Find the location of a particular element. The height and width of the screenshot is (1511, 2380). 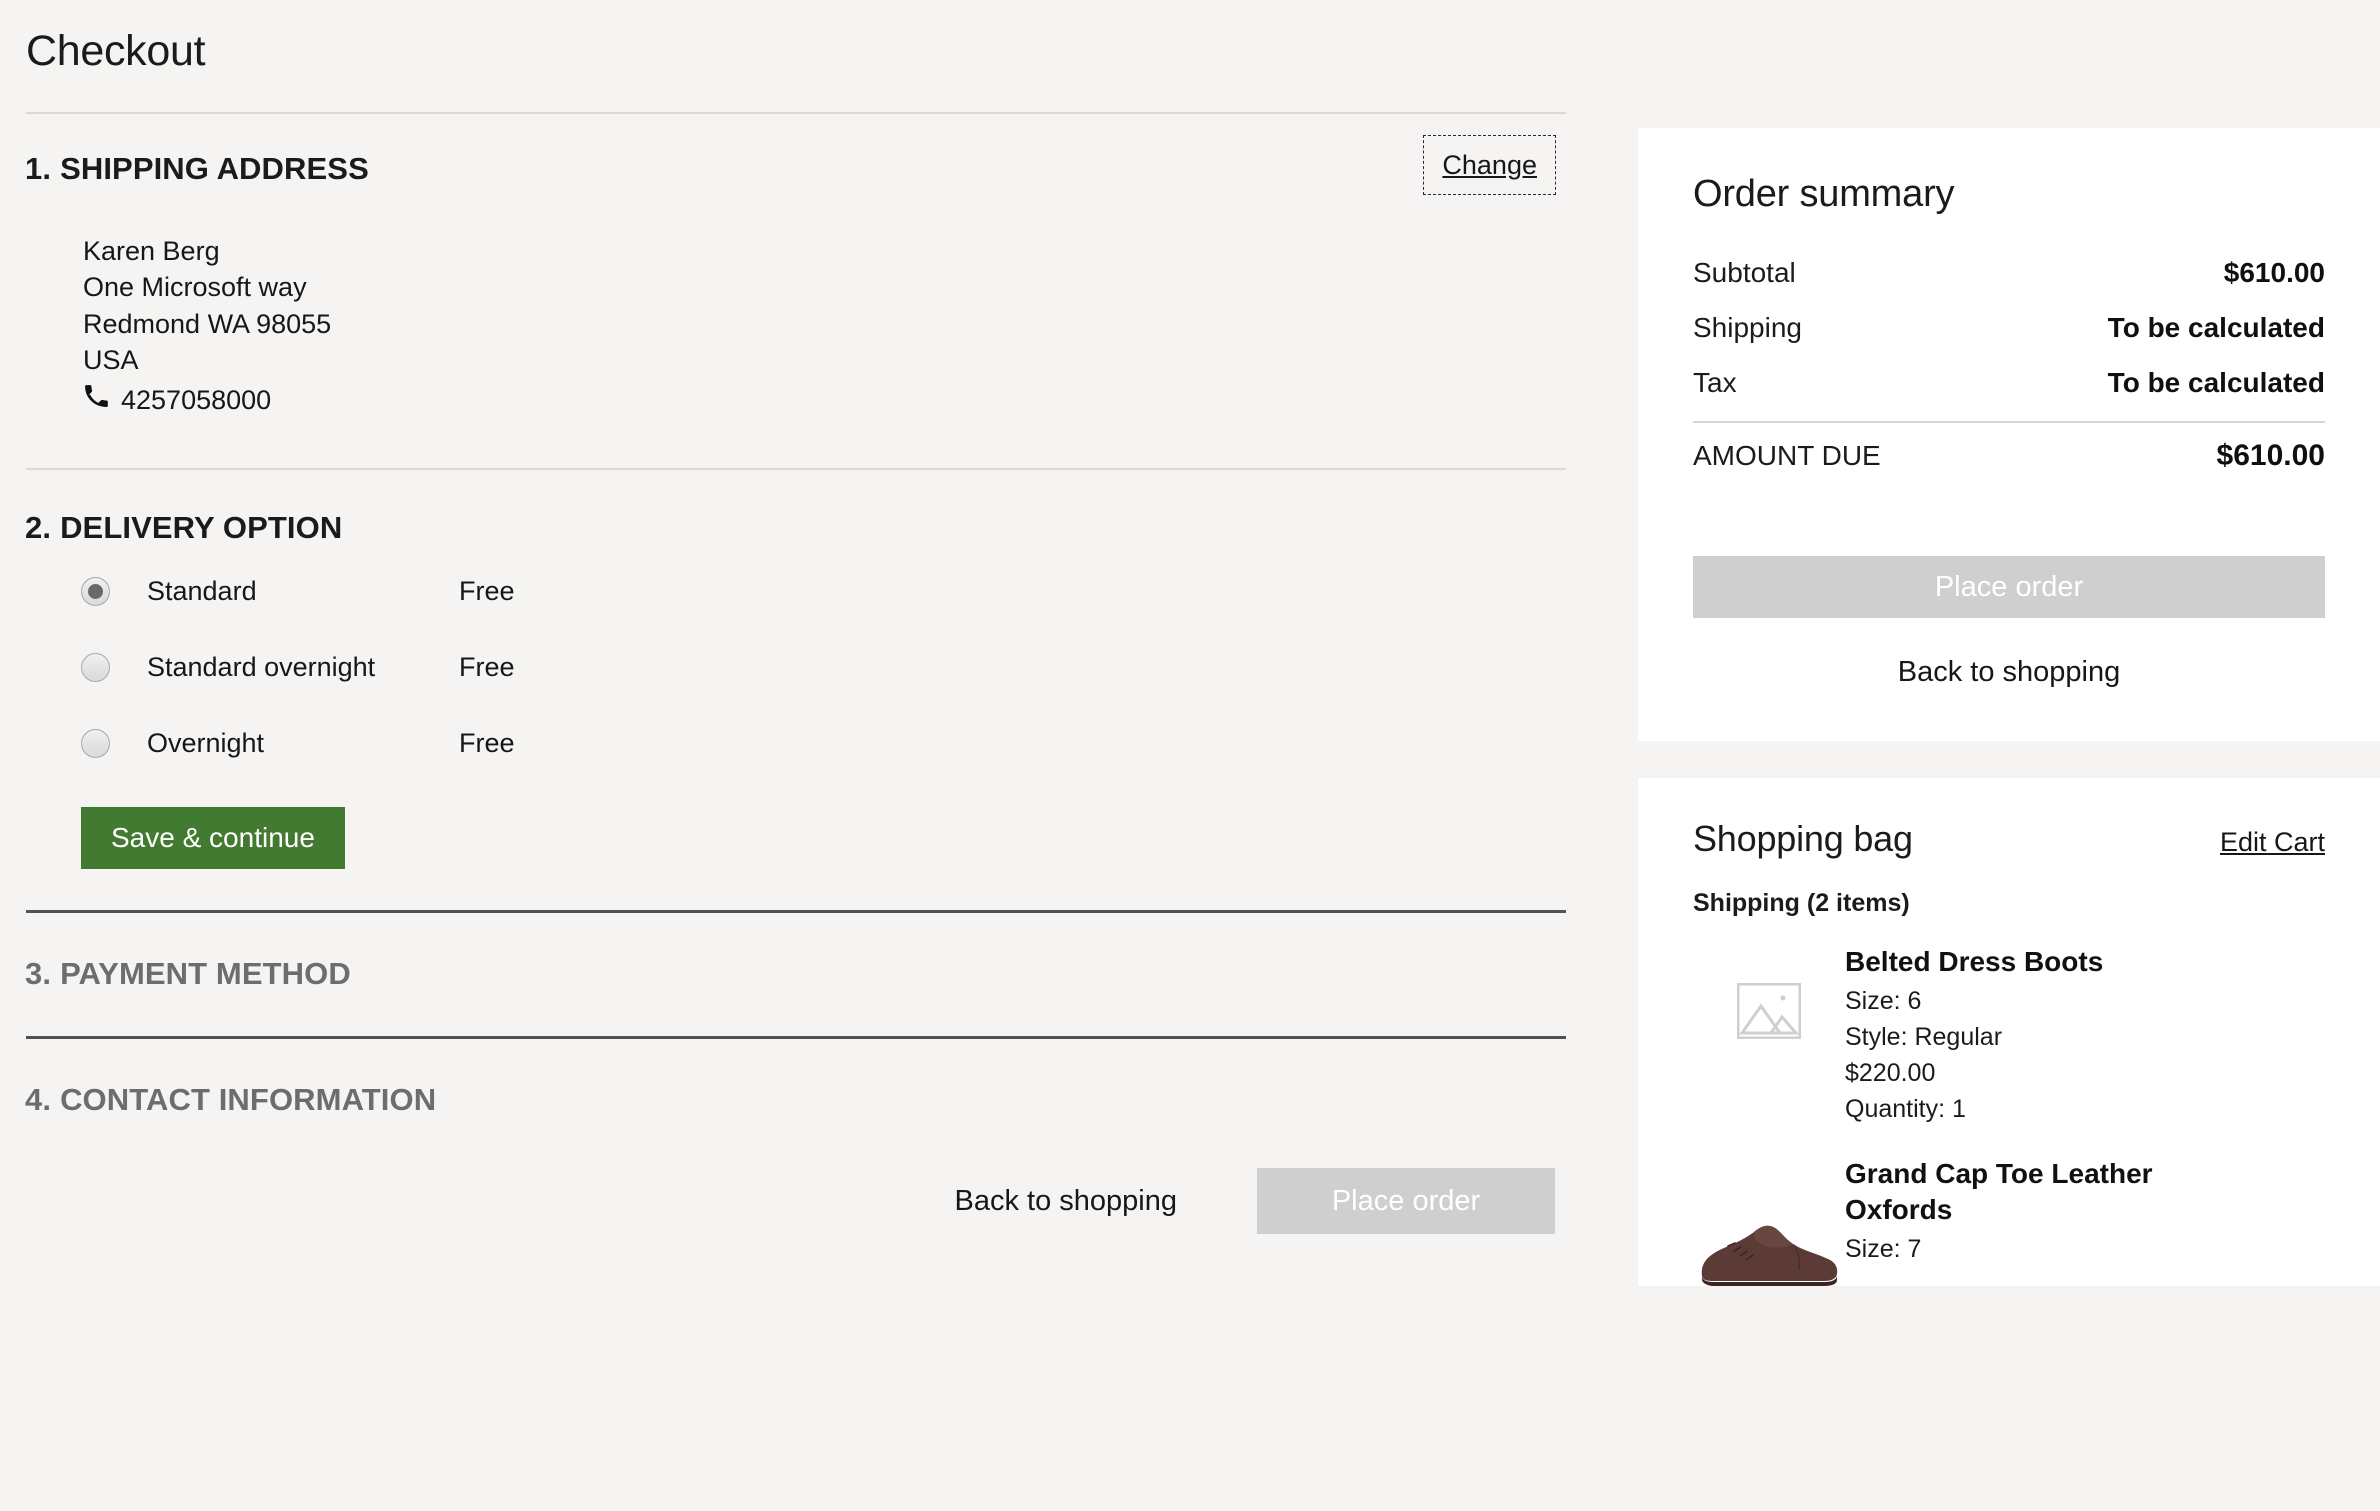

shoe-photo is located at coordinates (1769, 1231).